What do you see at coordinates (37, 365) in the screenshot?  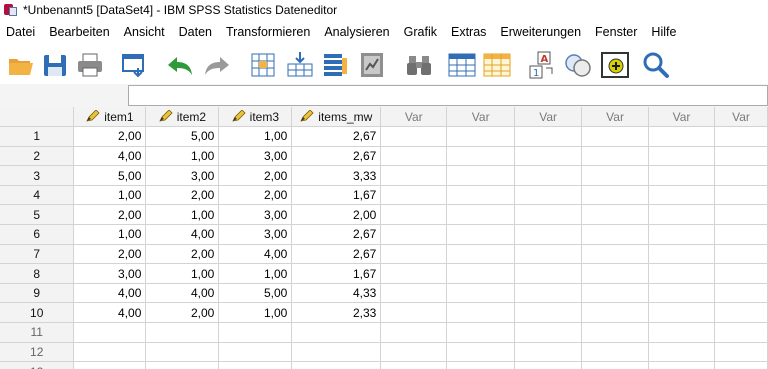 I see `row-number: 13` at bounding box center [37, 365].